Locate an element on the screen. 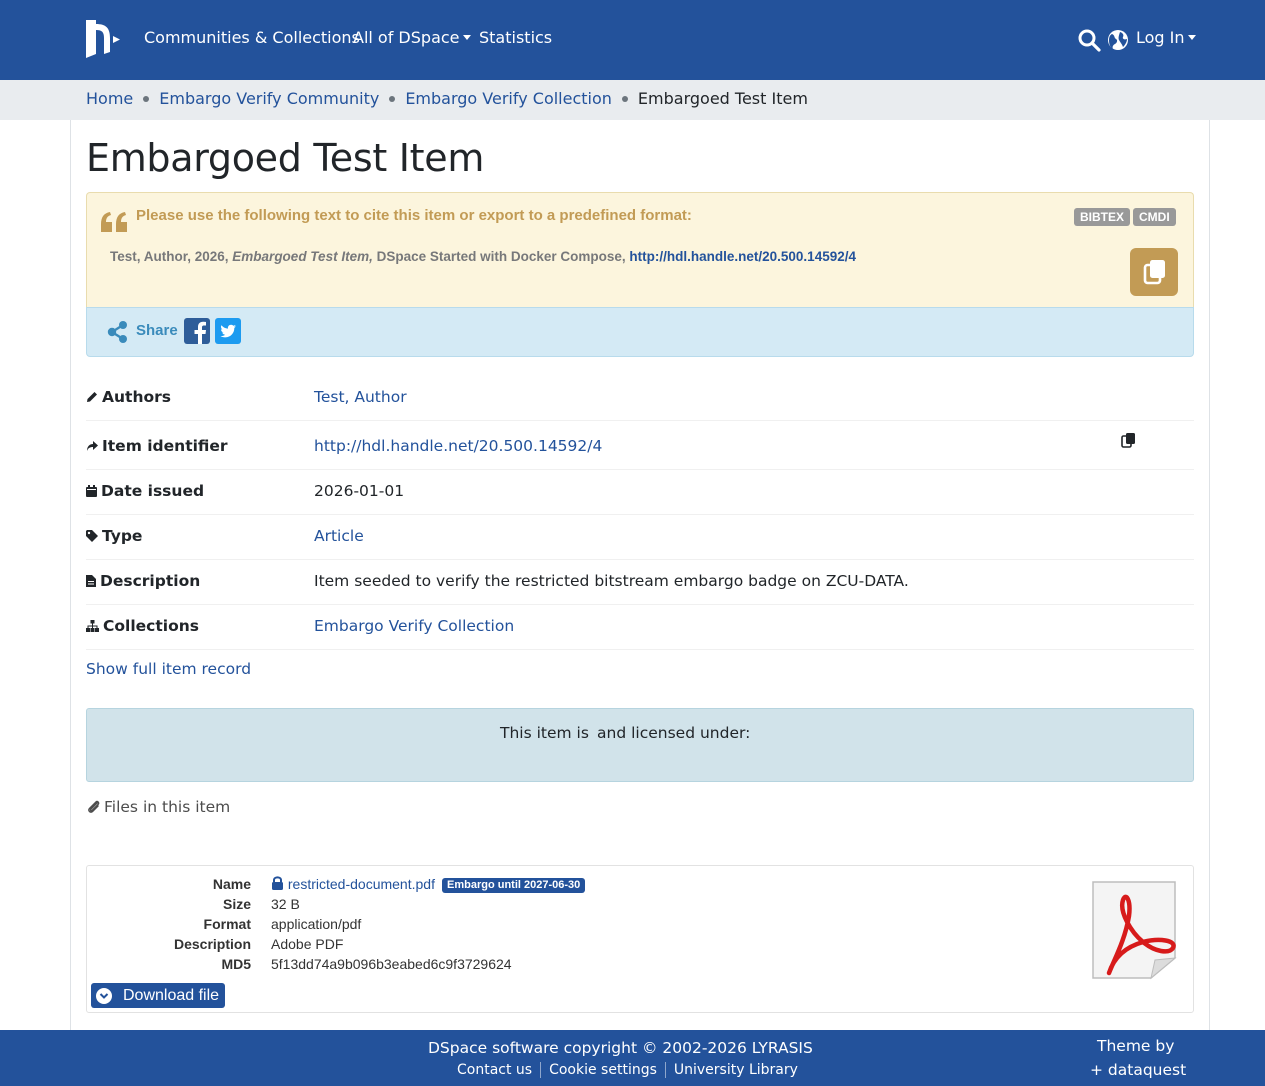 This screenshot has height=1086, width=1265. file-name-label: Name is located at coordinates (231, 884).